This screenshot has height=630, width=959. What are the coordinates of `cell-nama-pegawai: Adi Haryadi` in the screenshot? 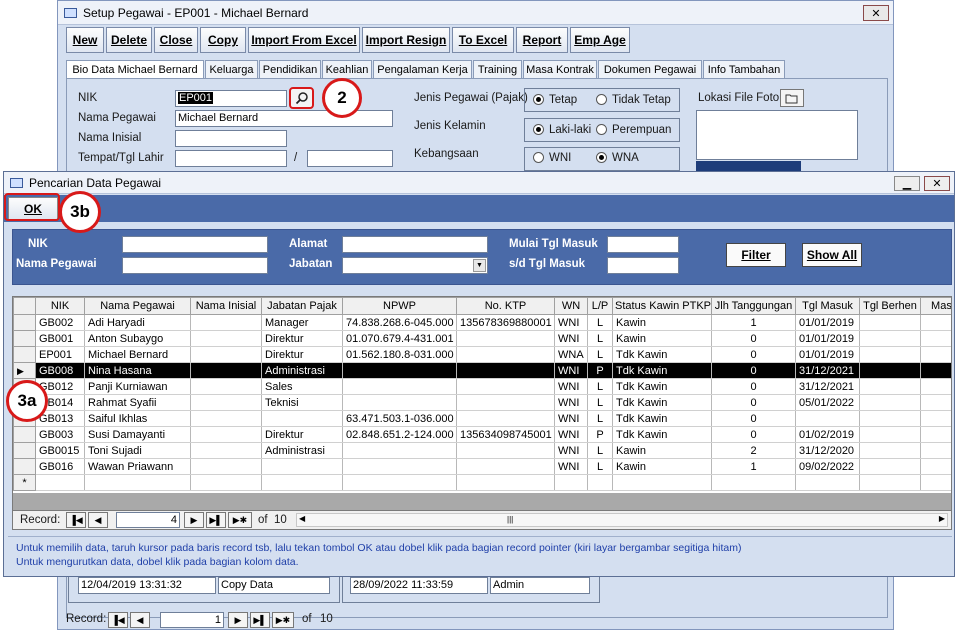 It's located at (137, 322).